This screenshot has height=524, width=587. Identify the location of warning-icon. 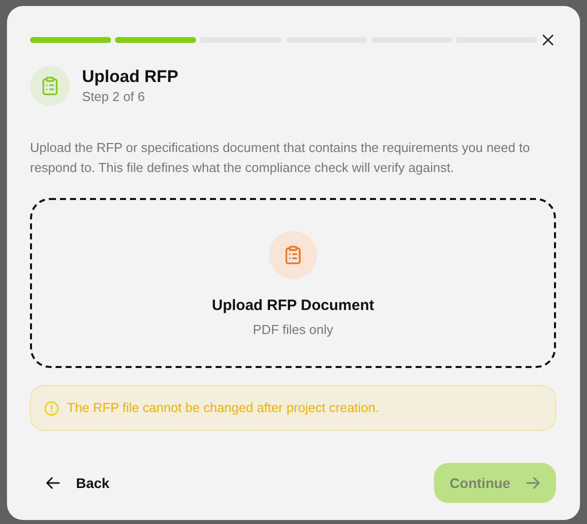
(51, 408).